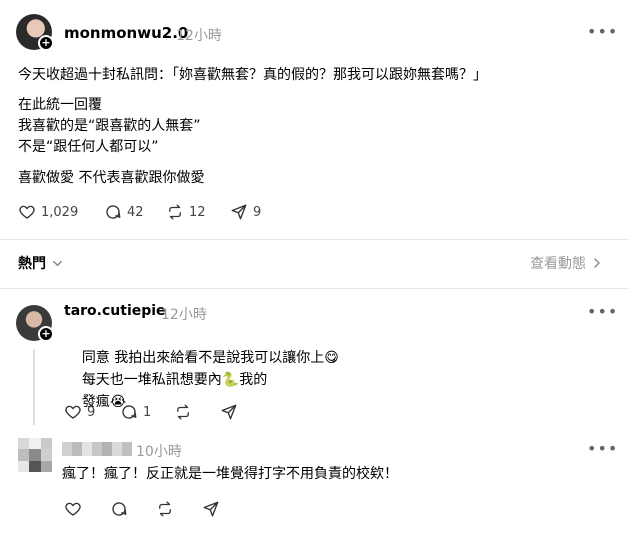 Image resolution: width=629 pixels, height=537 pixels. What do you see at coordinates (257, 212) in the screenshot?
I see `share-count: 9` at bounding box center [257, 212].